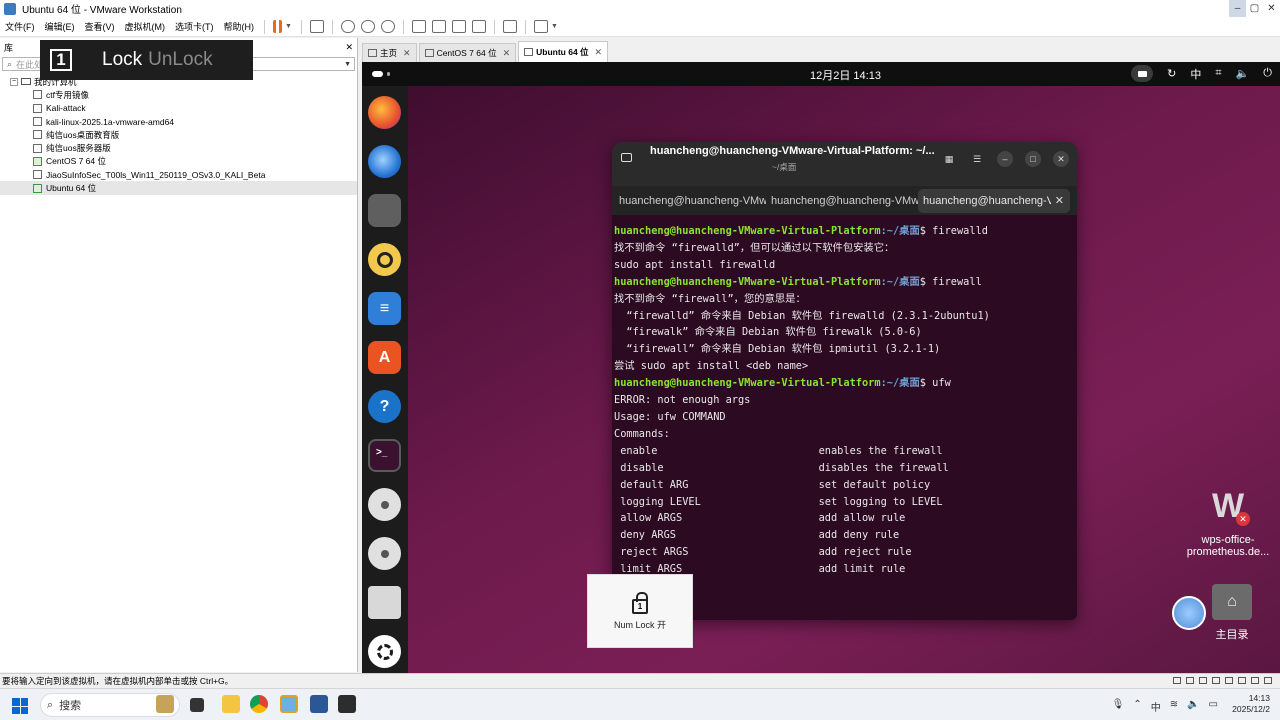 The height and width of the screenshot is (720, 1280). I want to click on collapse-icon: −, so click(14, 81).